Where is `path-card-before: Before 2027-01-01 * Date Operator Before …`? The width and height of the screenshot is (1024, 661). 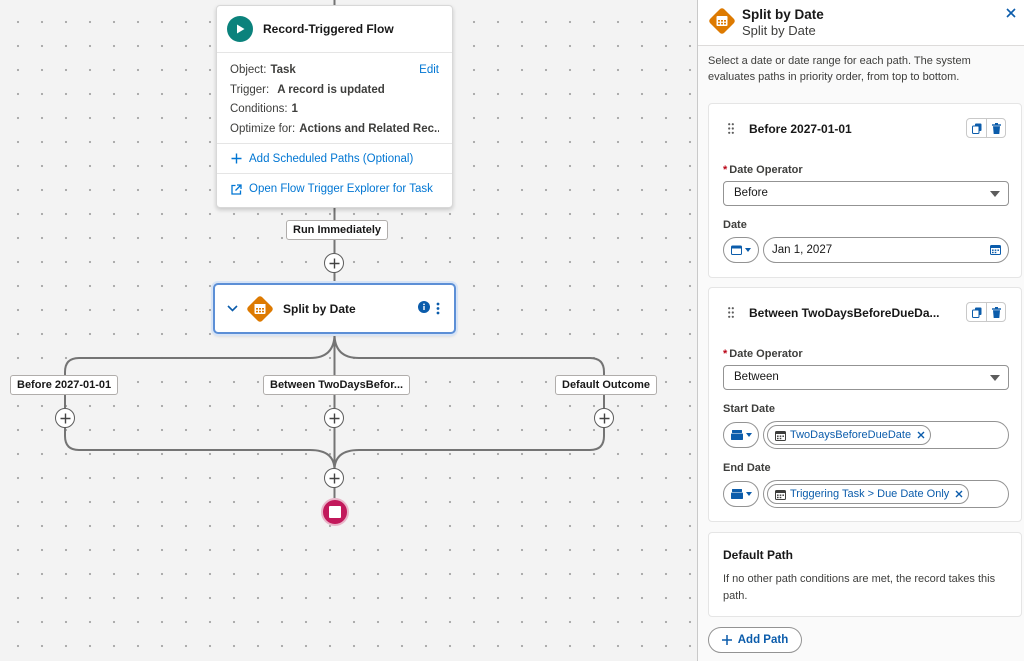 path-card-before: Before 2027-01-01 * Date Operator Before … is located at coordinates (865, 190).